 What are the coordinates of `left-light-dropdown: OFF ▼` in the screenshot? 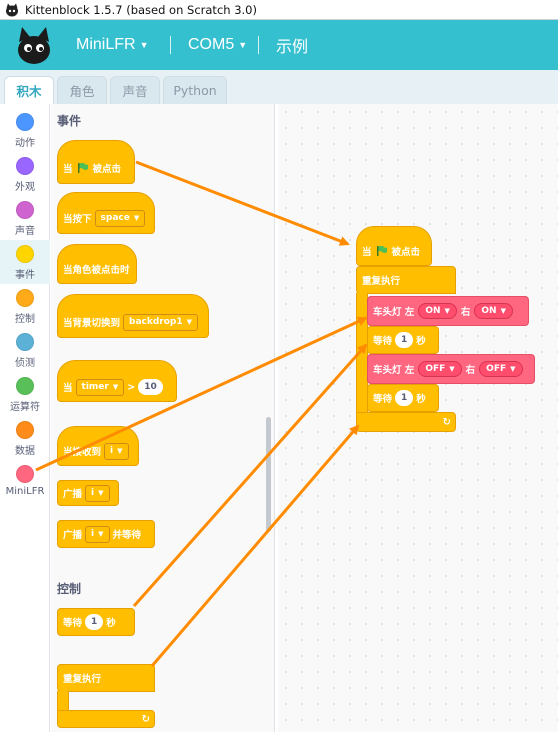 It's located at (440, 369).